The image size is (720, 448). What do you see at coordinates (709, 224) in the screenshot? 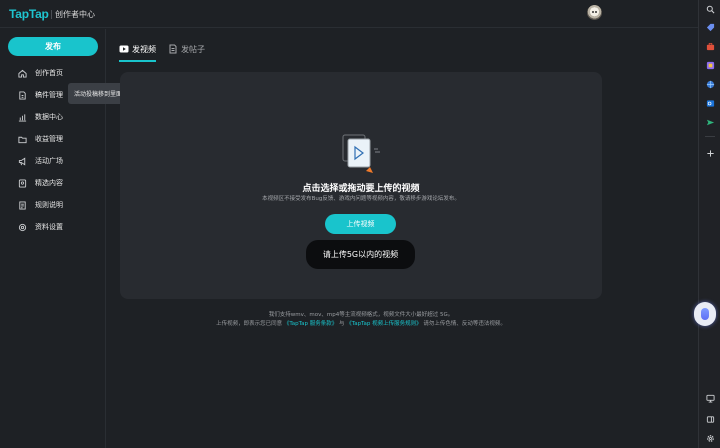
I see `browser-extension-bar` at bounding box center [709, 224].